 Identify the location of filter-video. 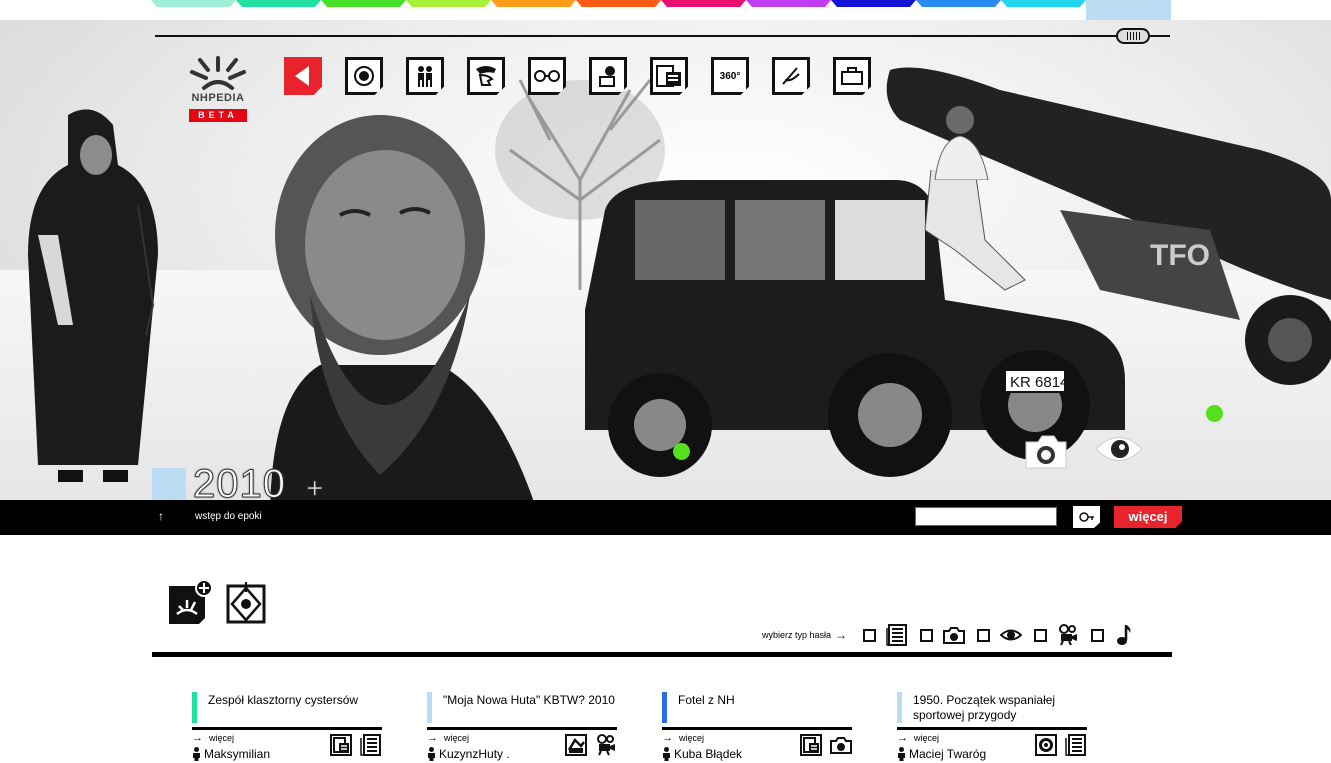
(1056, 635).